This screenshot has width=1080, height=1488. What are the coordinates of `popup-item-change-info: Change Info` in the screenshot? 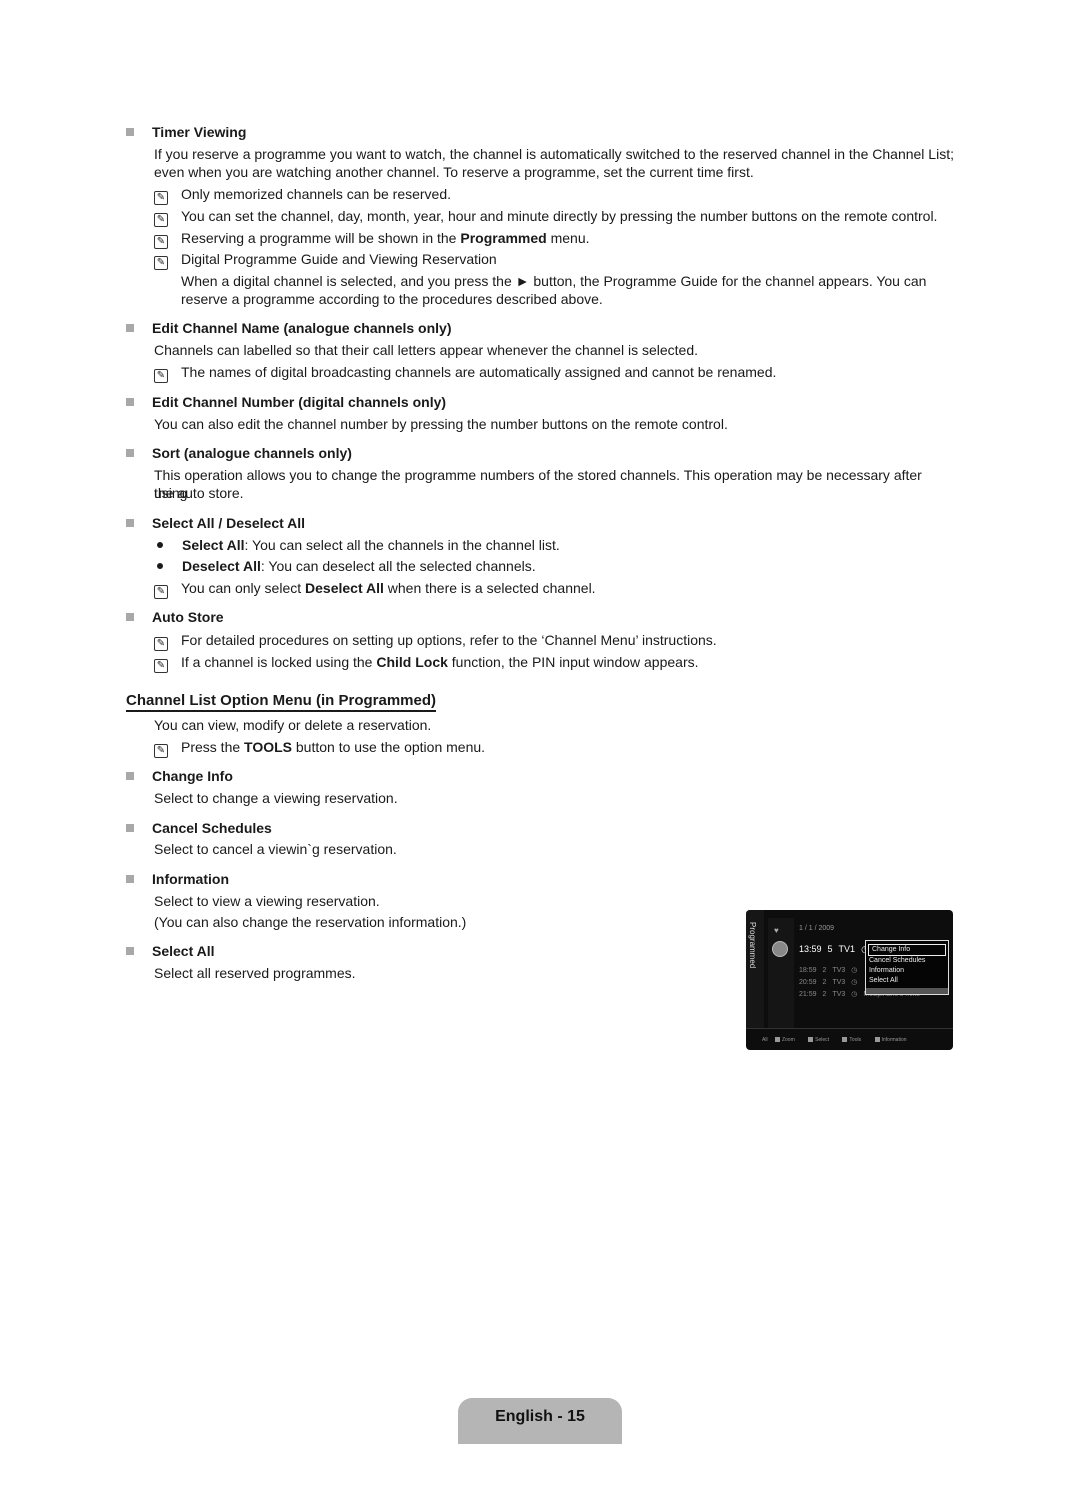 It's located at (907, 950).